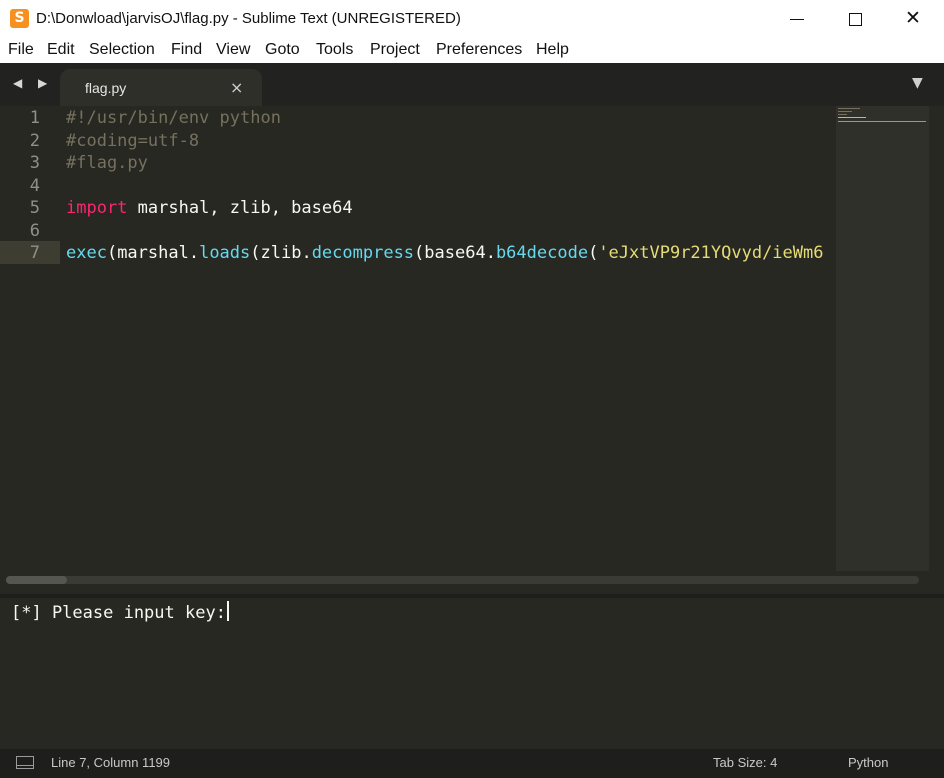  I want to click on output-text: [*] Please input key:, so click(120, 612).